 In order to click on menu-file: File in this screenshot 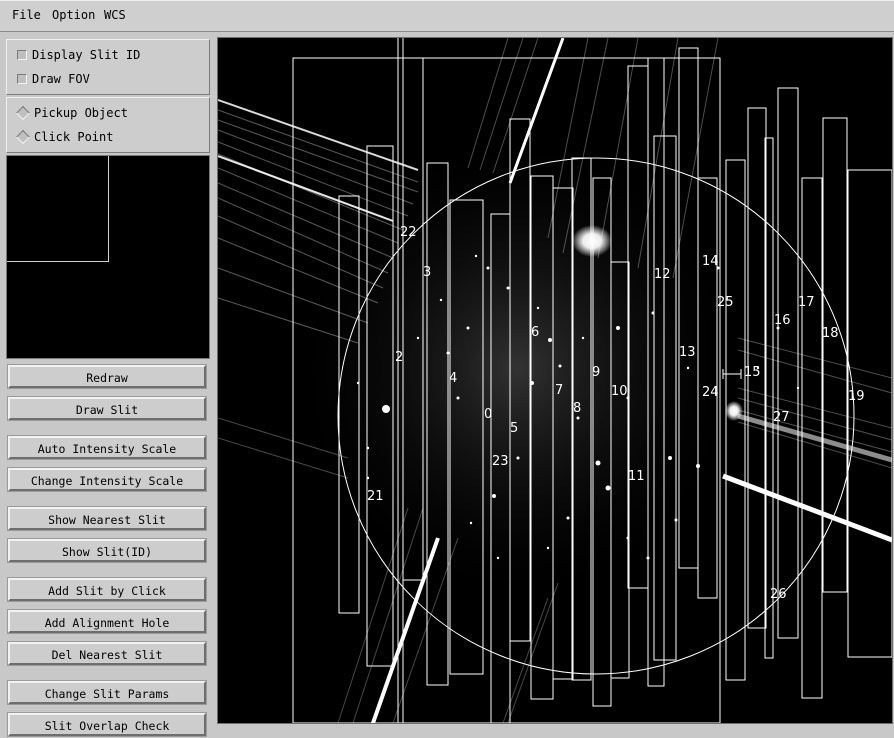, I will do `click(26, 15)`.